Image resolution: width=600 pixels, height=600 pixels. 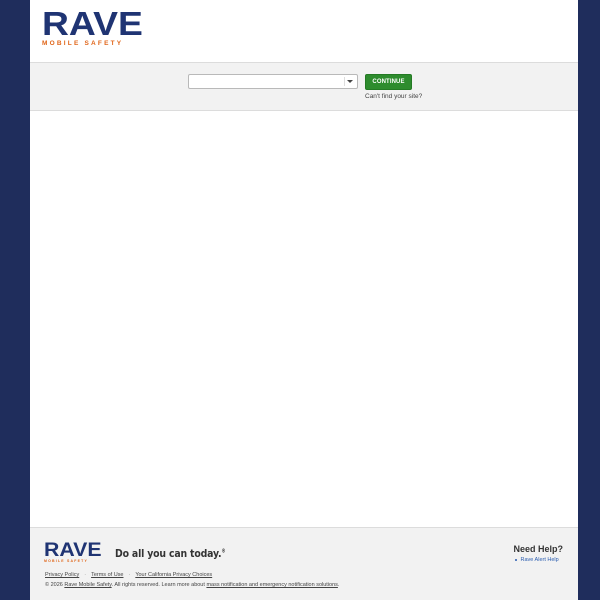 I want to click on trademark-mark: ®, so click(x=223, y=551).